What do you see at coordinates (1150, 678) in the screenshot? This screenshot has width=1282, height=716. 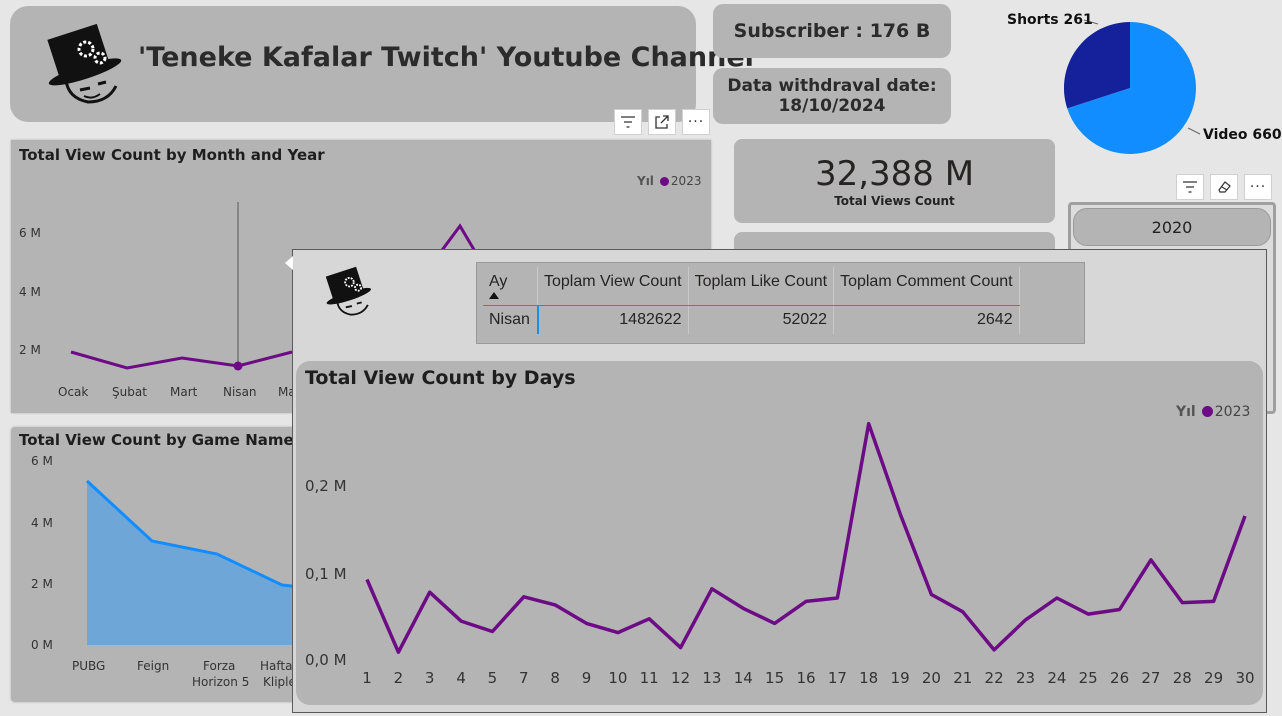 I see `x-tick-label: 27` at bounding box center [1150, 678].